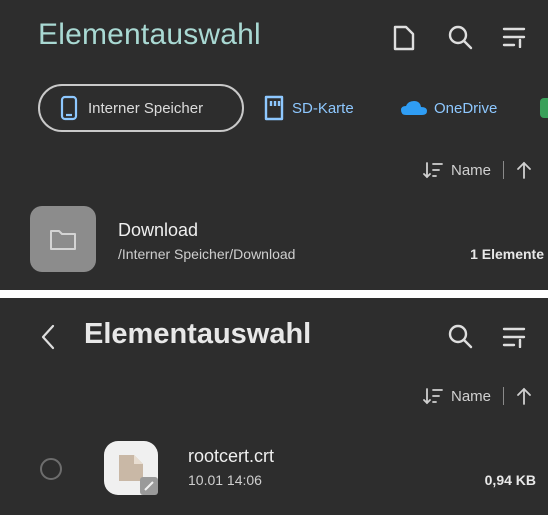 Image resolution: width=548 pixels, height=515 pixels. I want to click on chip-label: SD-Karte, so click(323, 108).